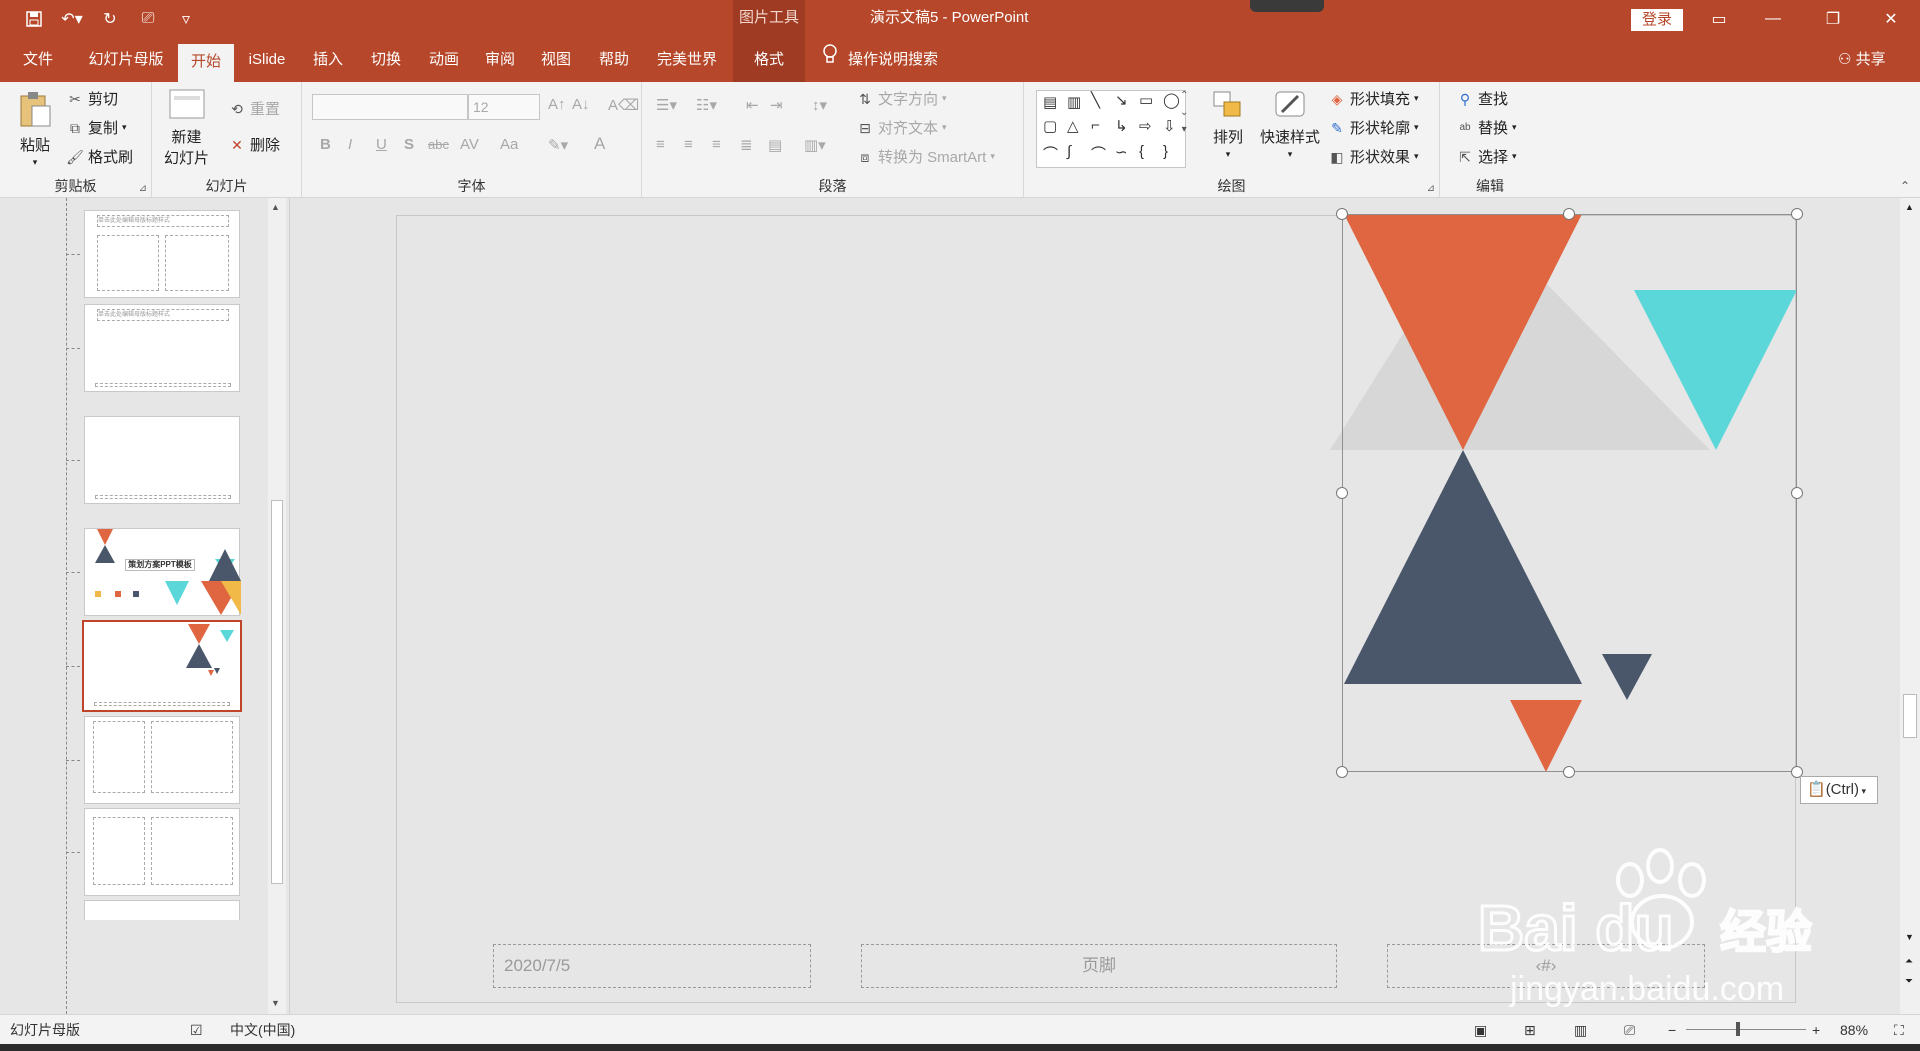  What do you see at coordinates (1569, 772) in the screenshot?
I see `resize-handle-s` at bounding box center [1569, 772].